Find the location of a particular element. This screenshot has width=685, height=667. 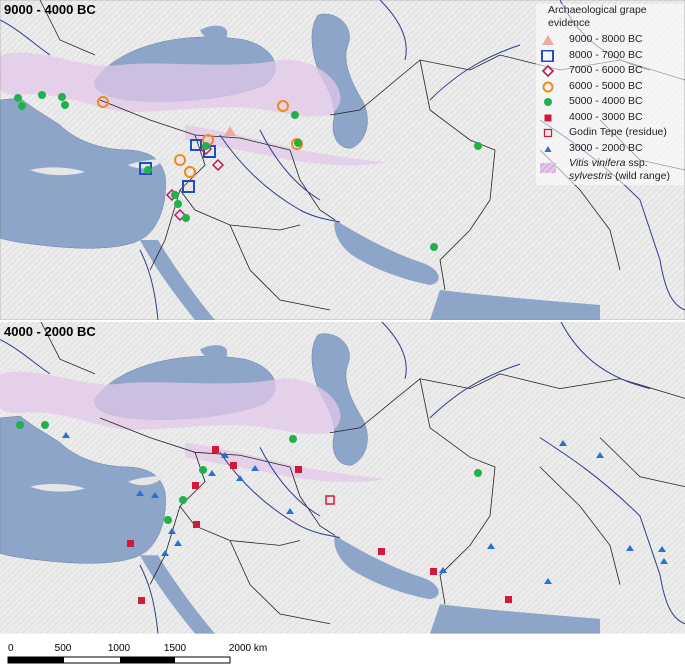

legend-item: 8000 - 7000 BC is located at coordinates (610, 56).